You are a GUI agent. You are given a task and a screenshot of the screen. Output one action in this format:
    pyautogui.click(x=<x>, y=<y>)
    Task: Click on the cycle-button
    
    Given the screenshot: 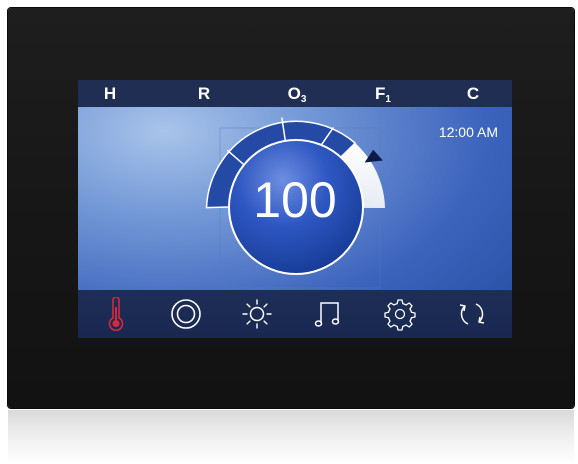 What is the action you would take?
    pyautogui.click(x=472, y=314)
    